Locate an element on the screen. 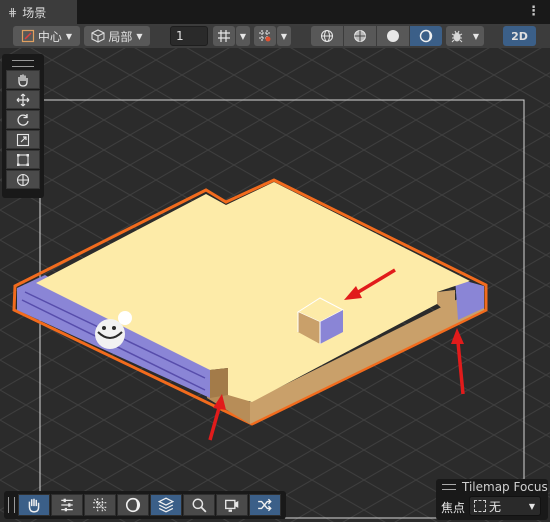 The height and width of the screenshot is (522, 550). tools-overlay is located at coordinates (23, 126).